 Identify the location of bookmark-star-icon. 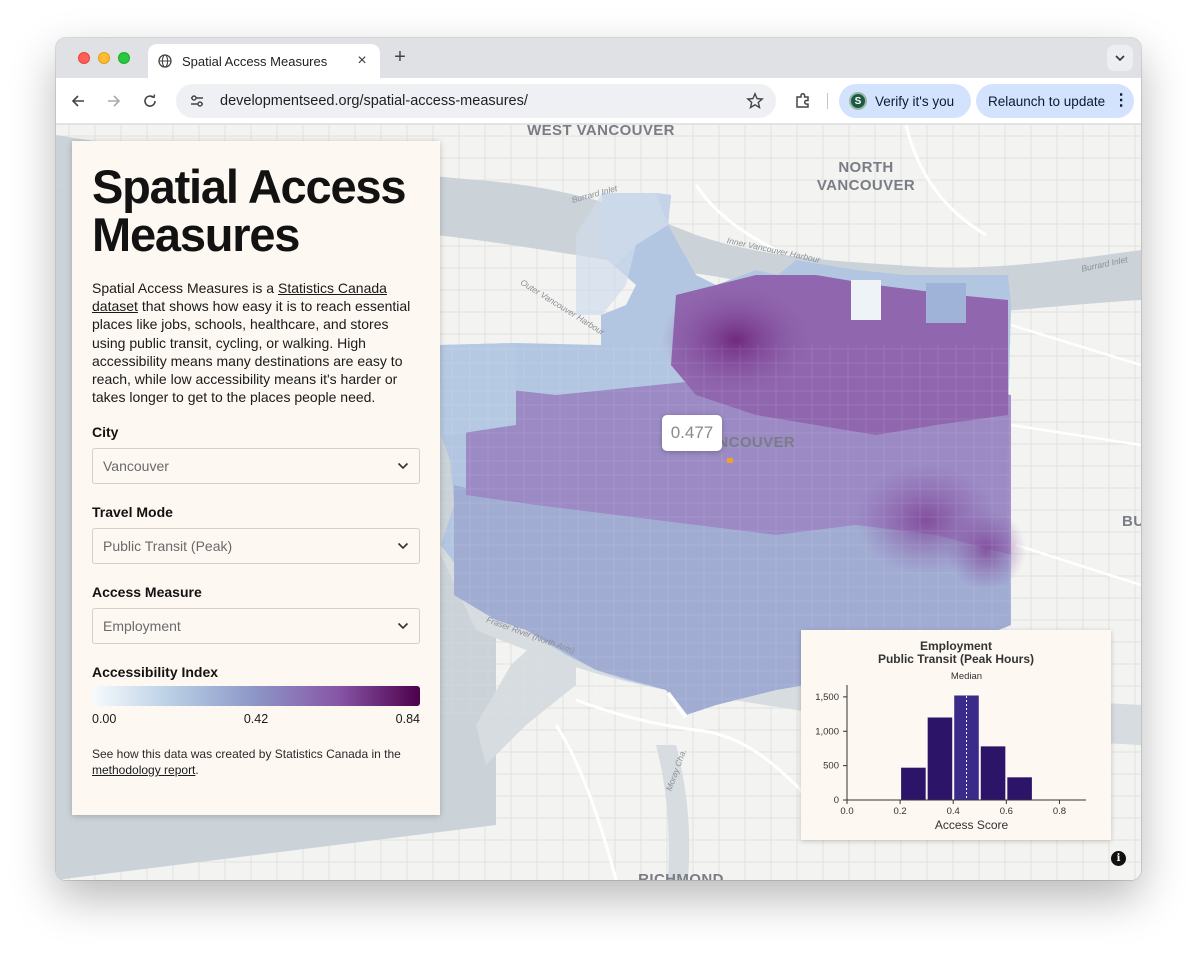
(755, 101).